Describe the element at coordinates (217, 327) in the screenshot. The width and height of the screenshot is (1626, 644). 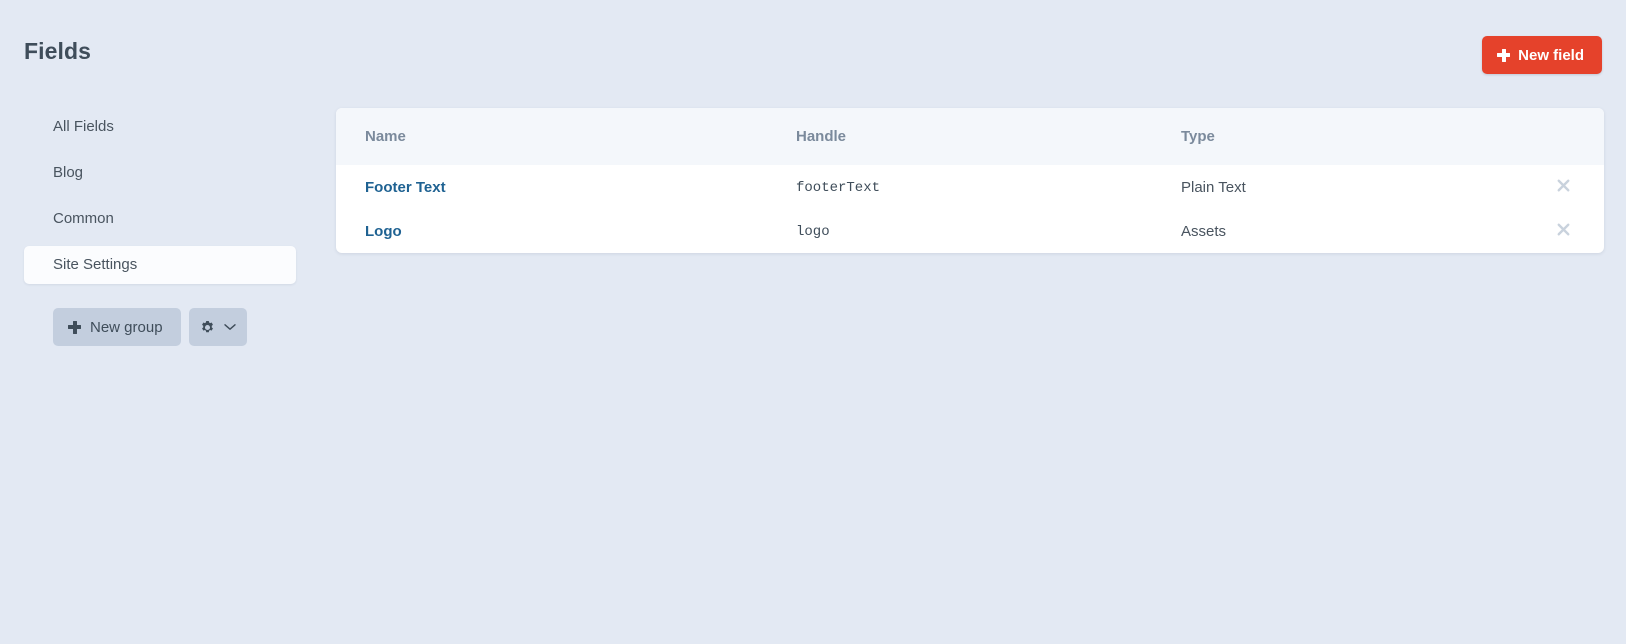
I see `group-settings-button` at that location.